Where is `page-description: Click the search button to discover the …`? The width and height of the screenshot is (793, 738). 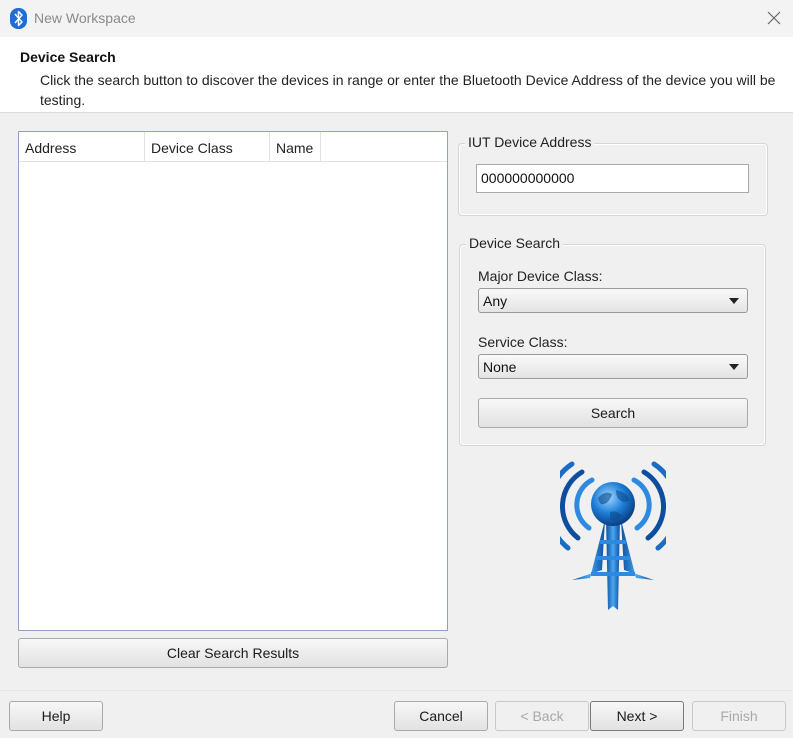
page-description: Click the search button to discover the … is located at coordinates (408, 90).